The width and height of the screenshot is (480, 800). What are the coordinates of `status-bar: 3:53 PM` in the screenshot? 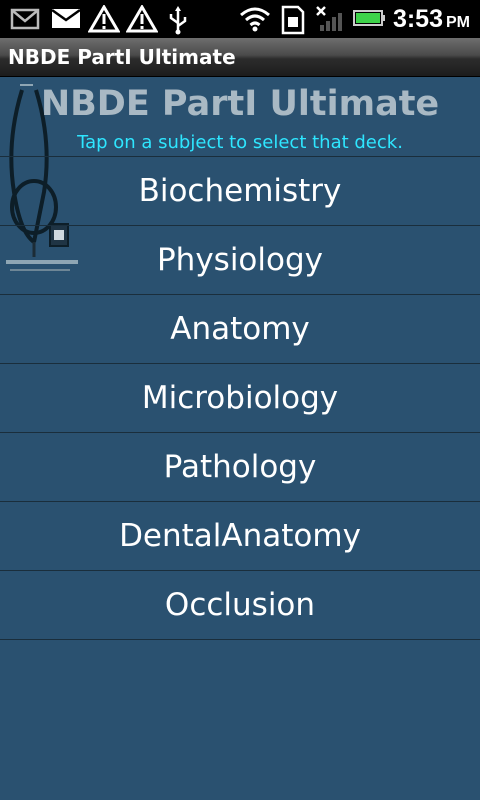 It's located at (240, 19).